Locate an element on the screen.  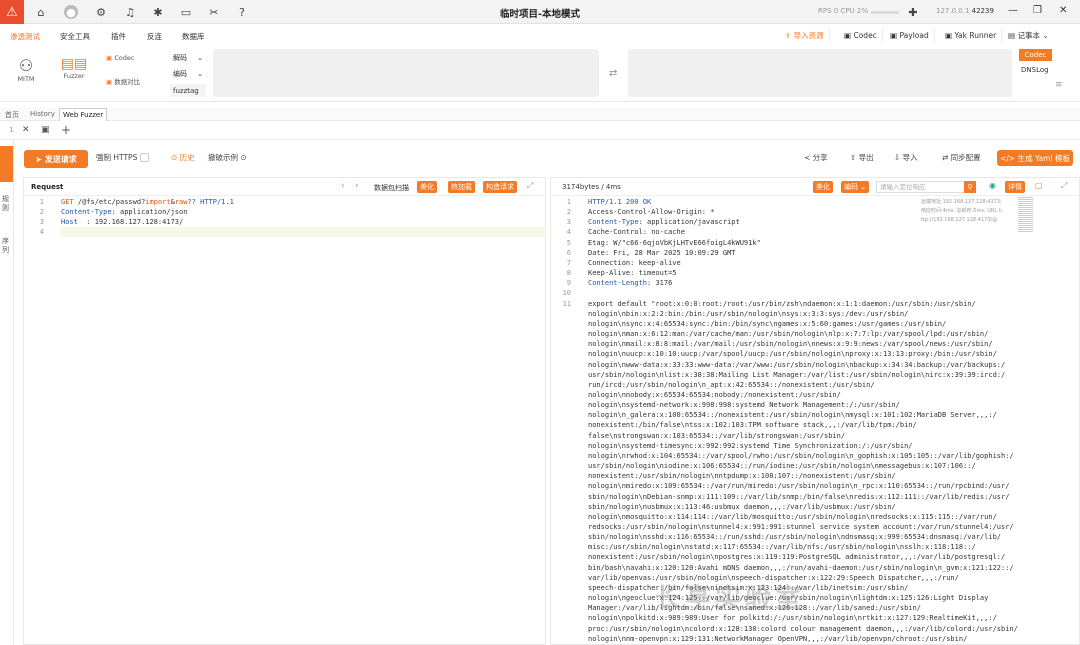
tools-icon: ✂ is located at coordinates (214, 12).